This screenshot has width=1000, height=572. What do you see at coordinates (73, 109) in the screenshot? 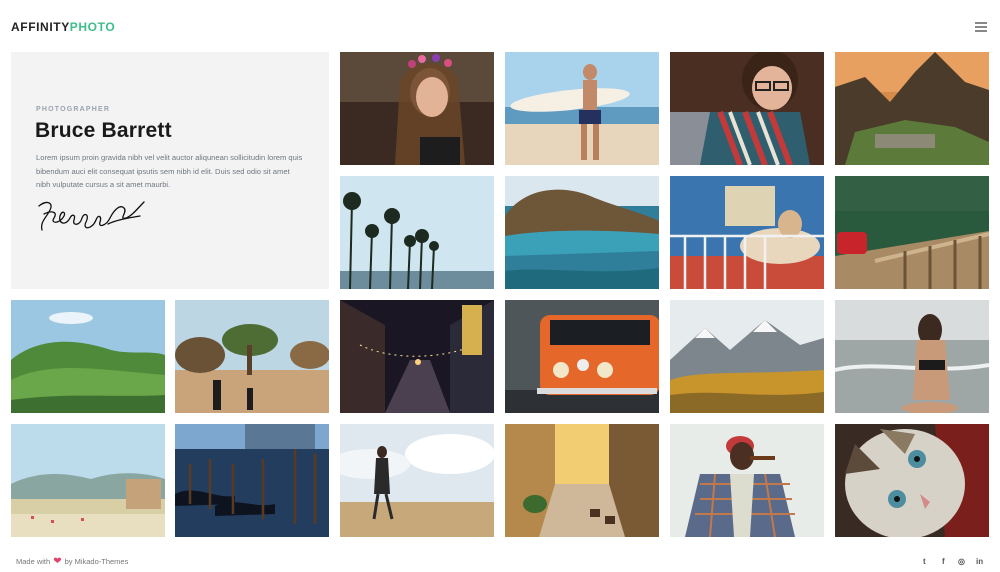
I see `photographer-label: PHOTOGRAPHER` at bounding box center [73, 109].